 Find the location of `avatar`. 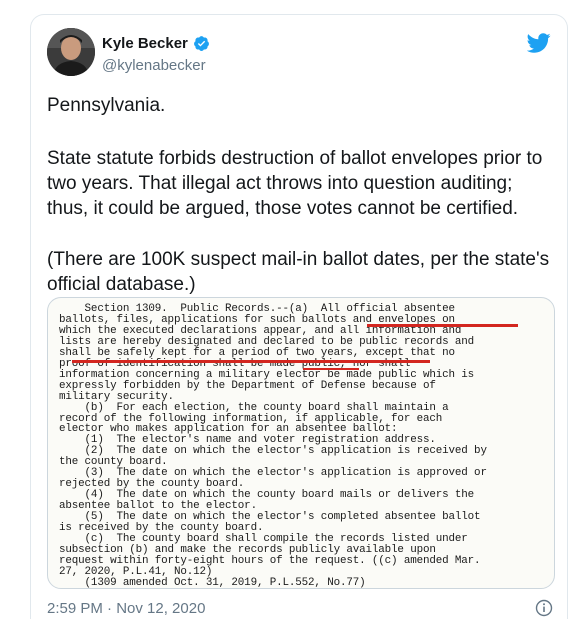

avatar is located at coordinates (71, 52).